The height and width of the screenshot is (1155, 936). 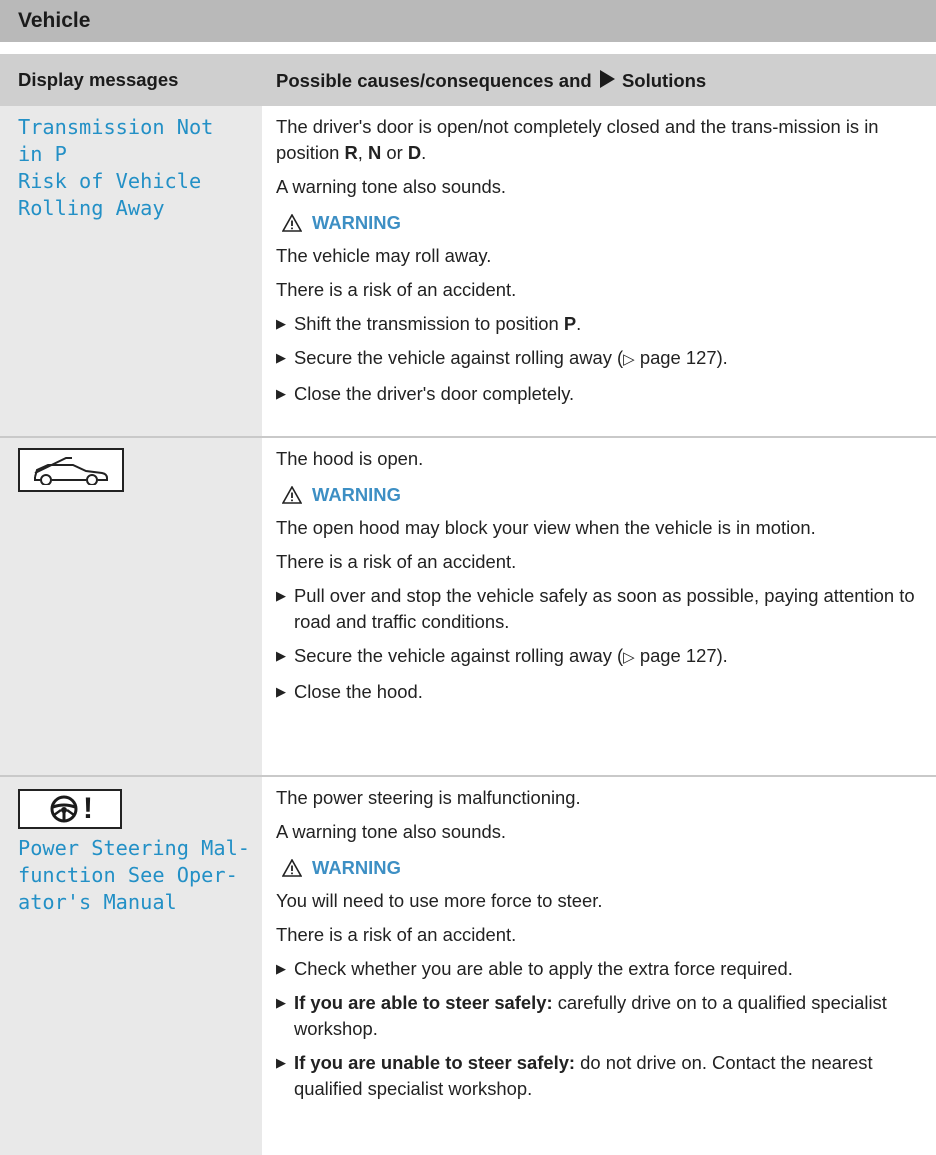 I want to click on section-header: Vehicle, so click(x=468, y=21).